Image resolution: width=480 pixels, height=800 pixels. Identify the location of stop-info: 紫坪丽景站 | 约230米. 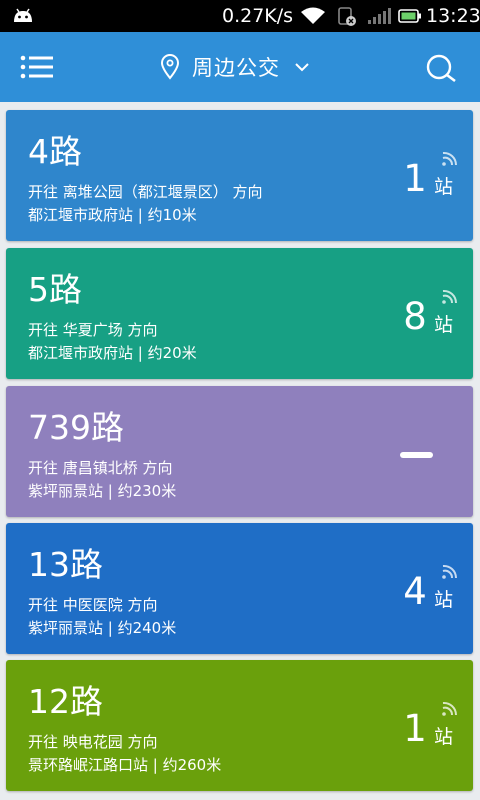
(102, 491).